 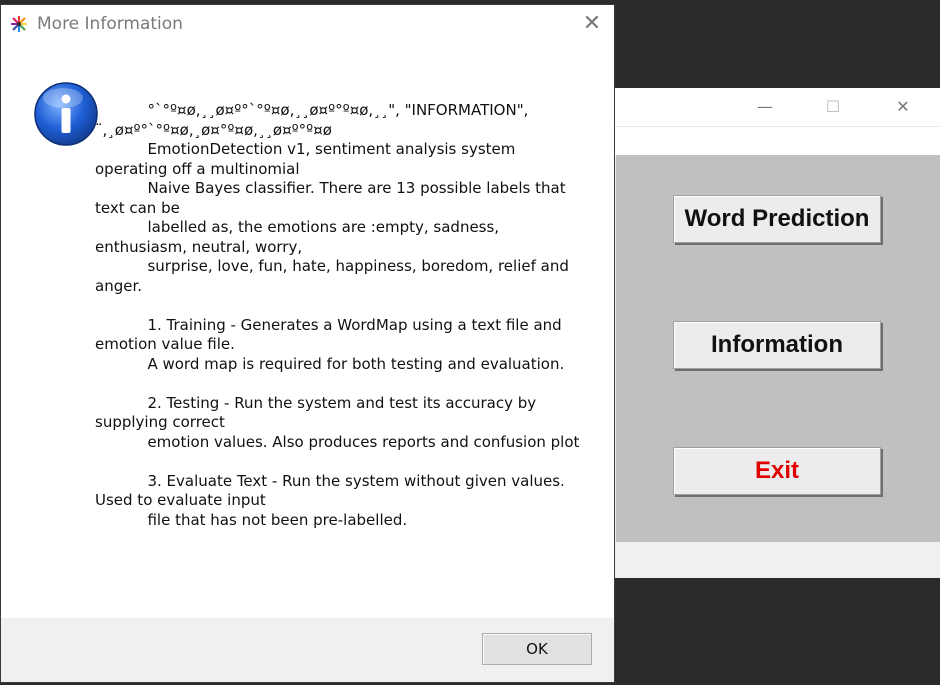 What do you see at coordinates (760, 141) in the screenshot?
I see `app-menubar` at bounding box center [760, 141].